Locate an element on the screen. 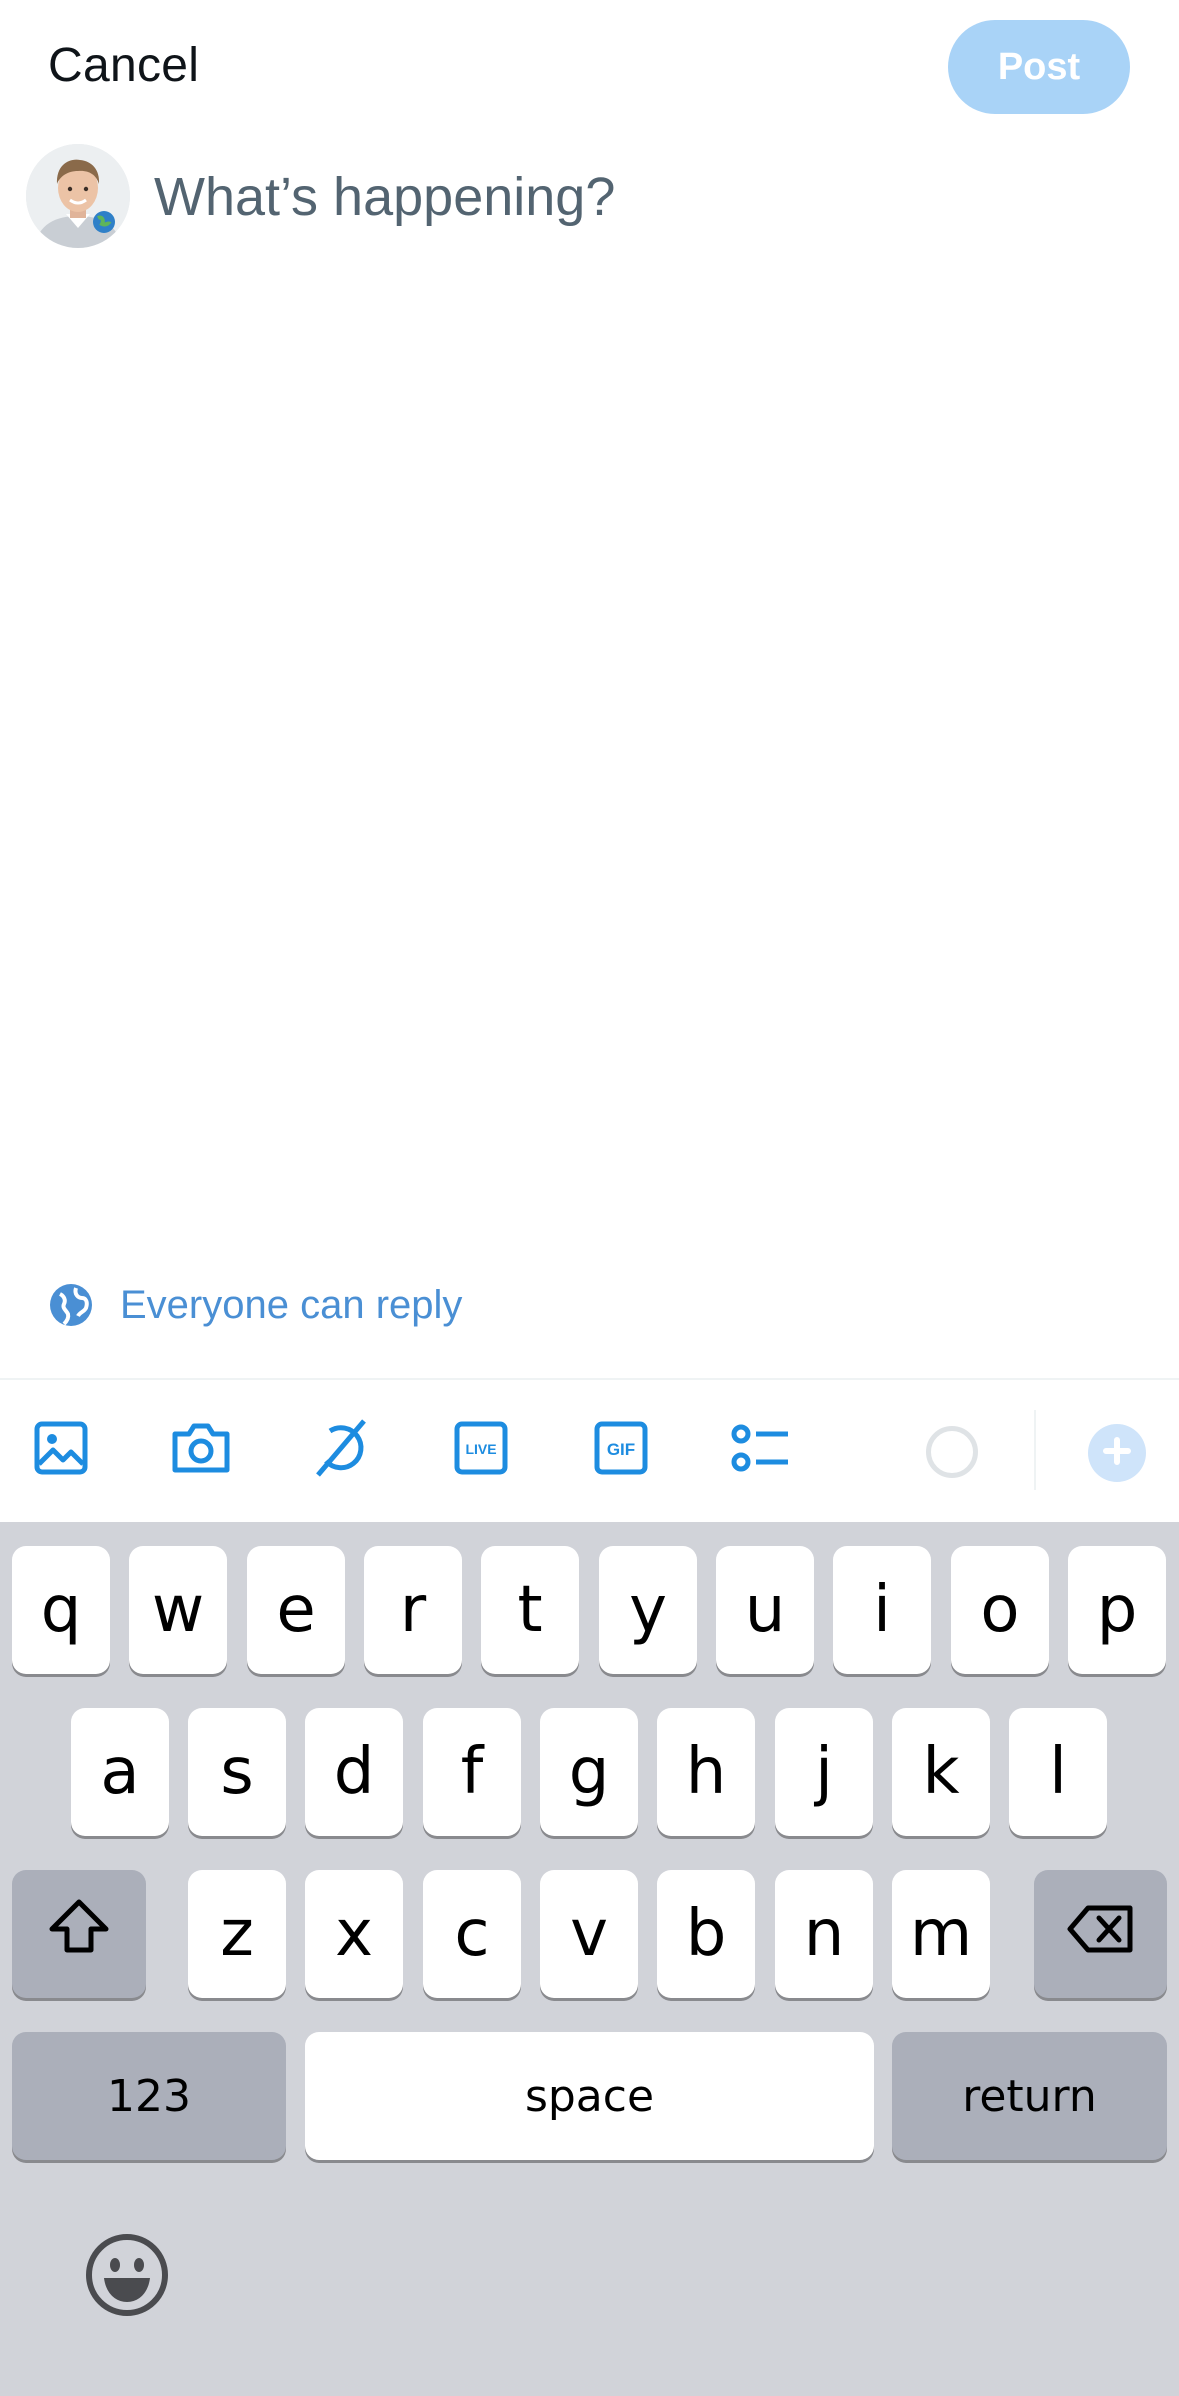 The height and width of the screenshot is (2396, 1179). live-icon: LIVE is located at coordinates (481, 1448).